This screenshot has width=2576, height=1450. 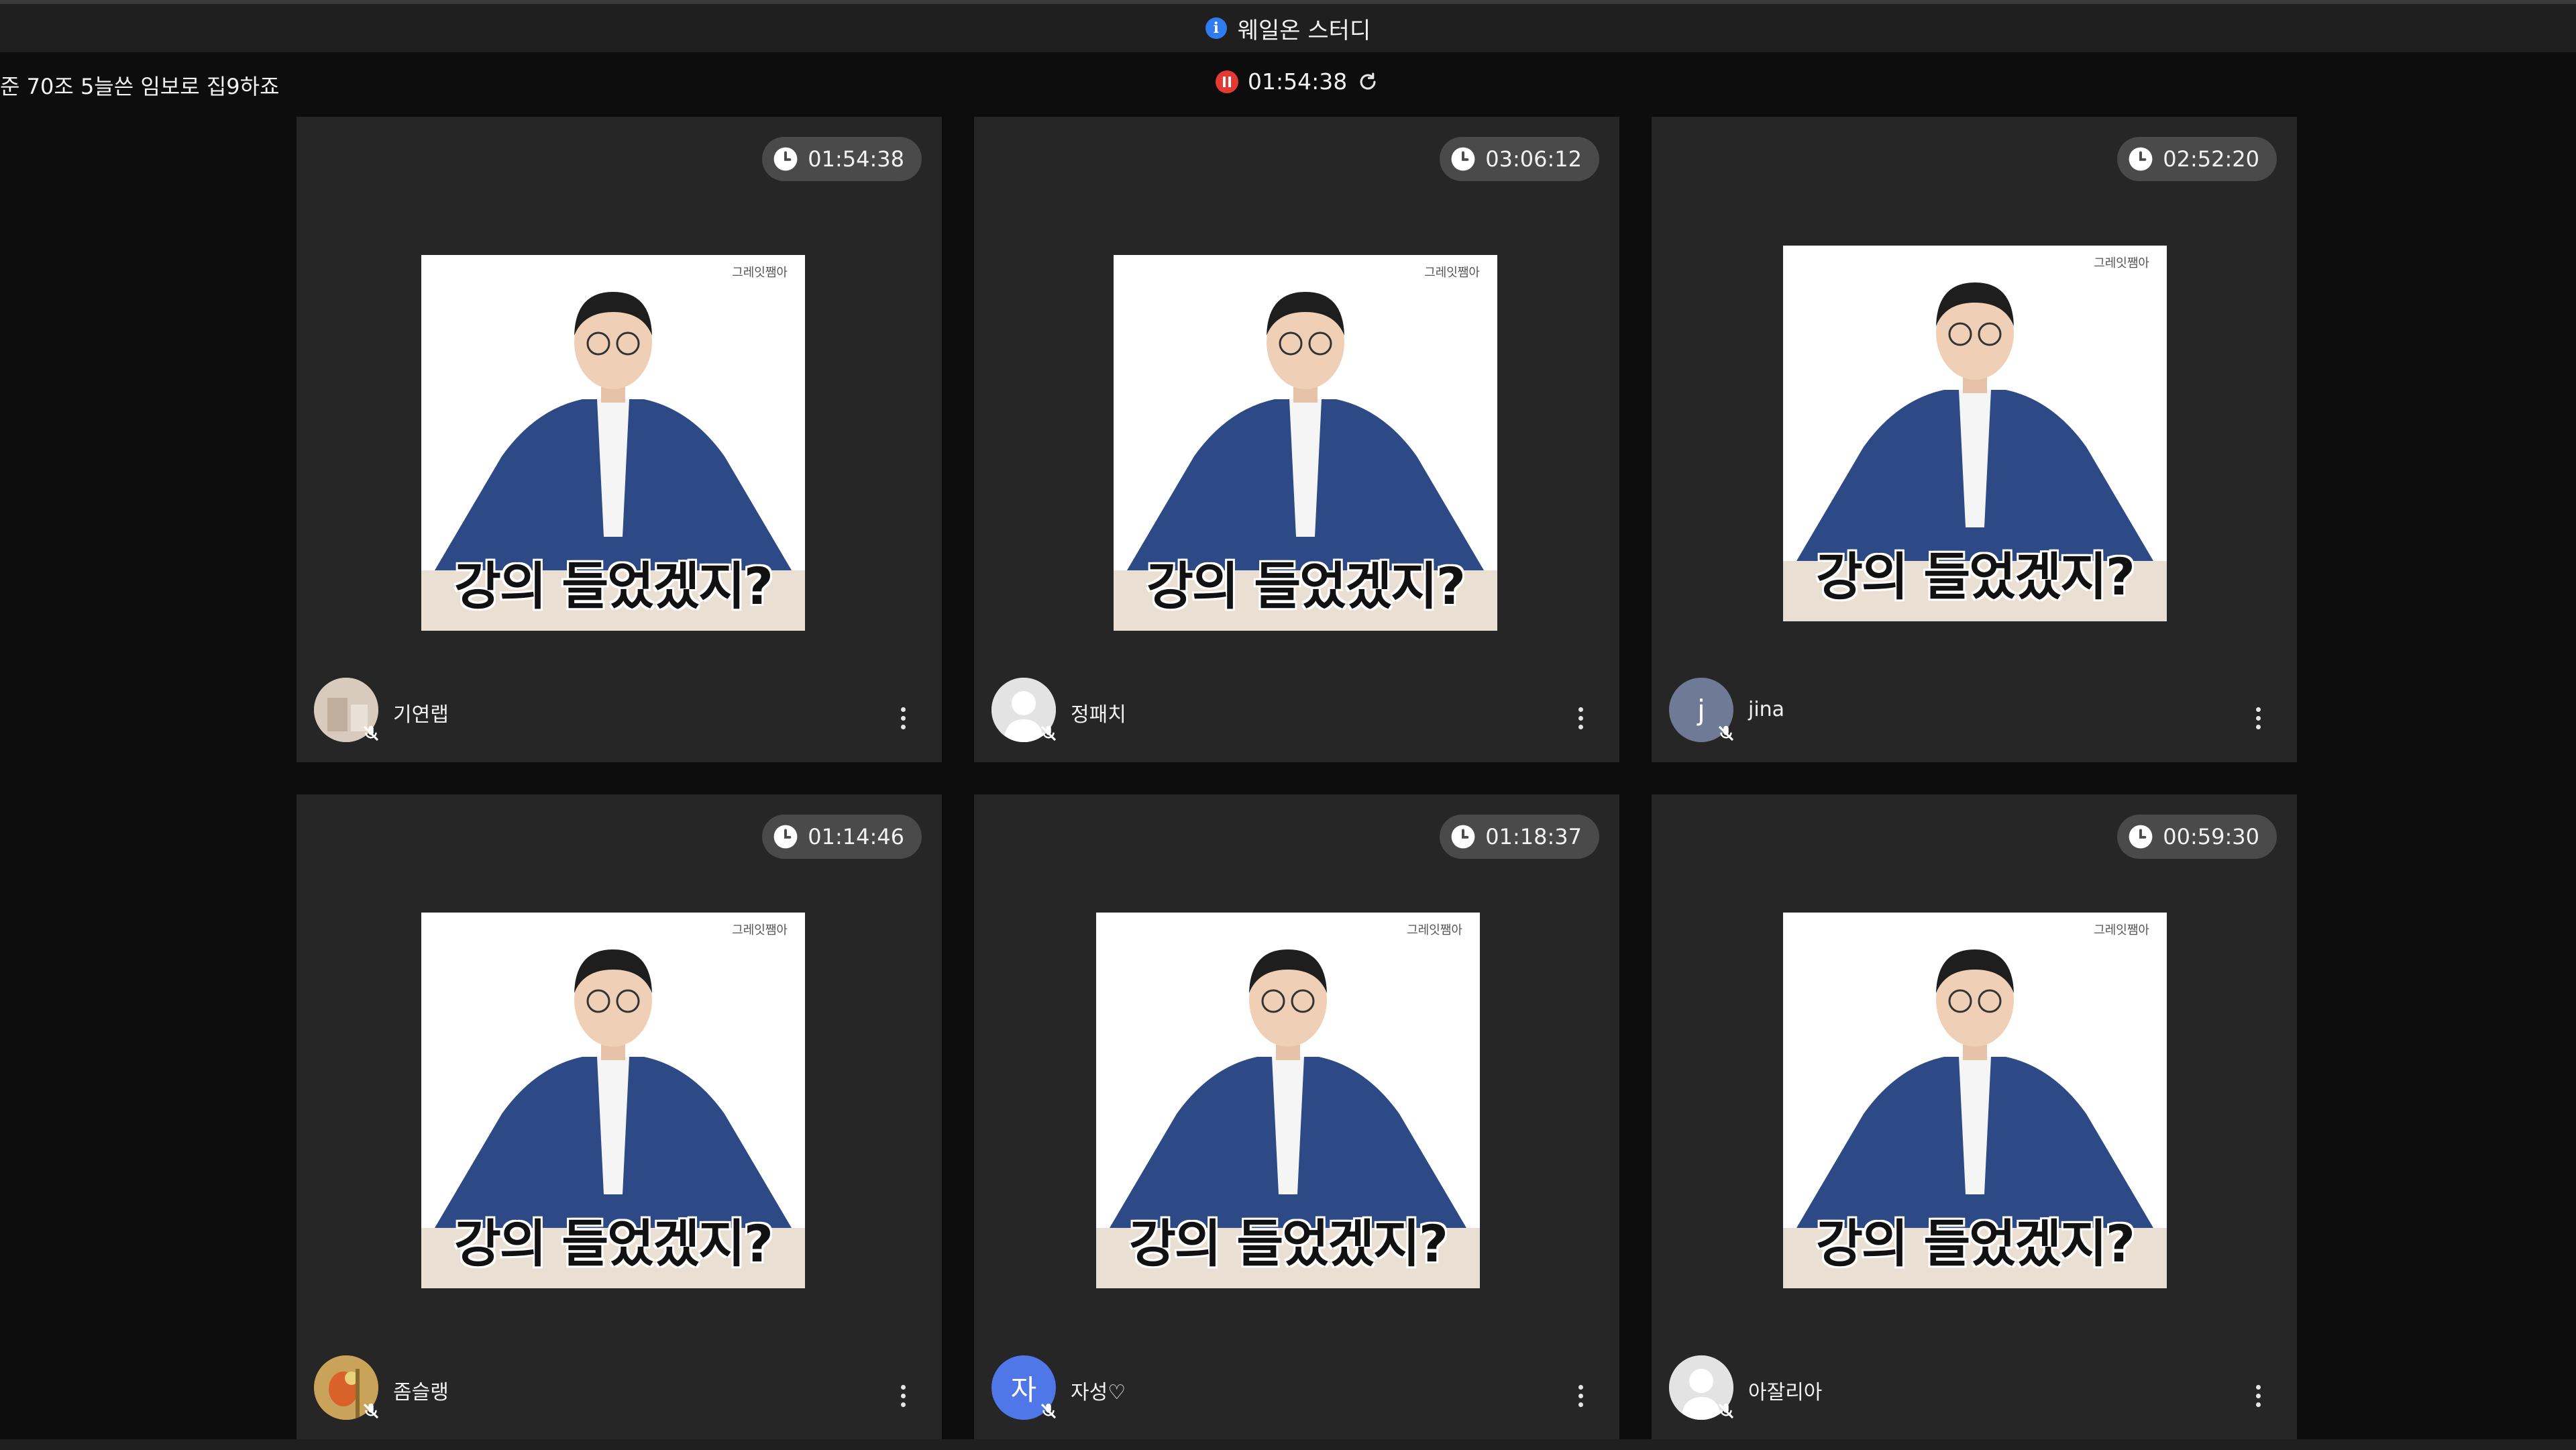 I want to click on time-badge: 03:06:12, so click(x=1519, y=159).